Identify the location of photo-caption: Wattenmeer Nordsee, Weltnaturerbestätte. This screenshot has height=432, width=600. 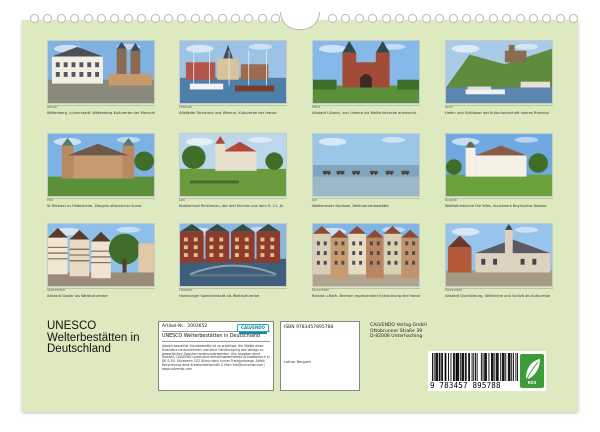
(350, 206).